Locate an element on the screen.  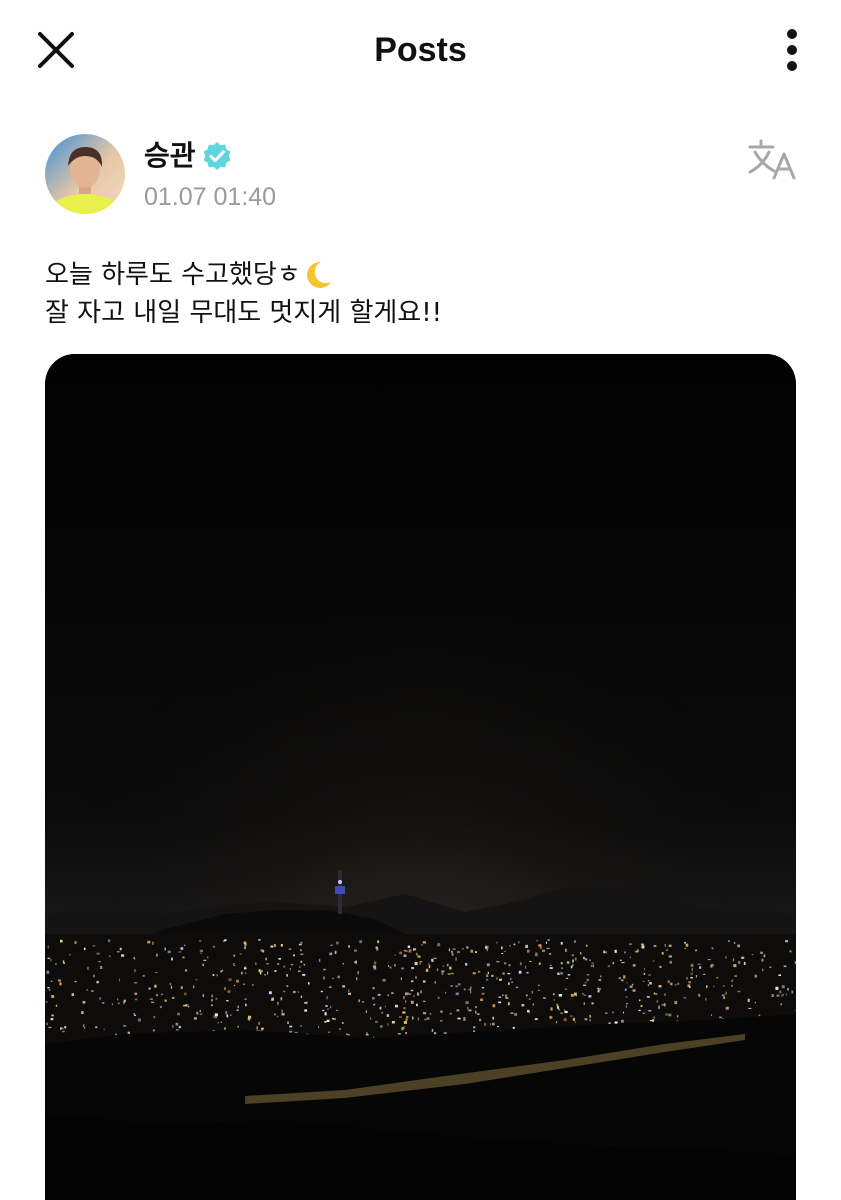
page-title: Posts is located at coordinates (420, 50).